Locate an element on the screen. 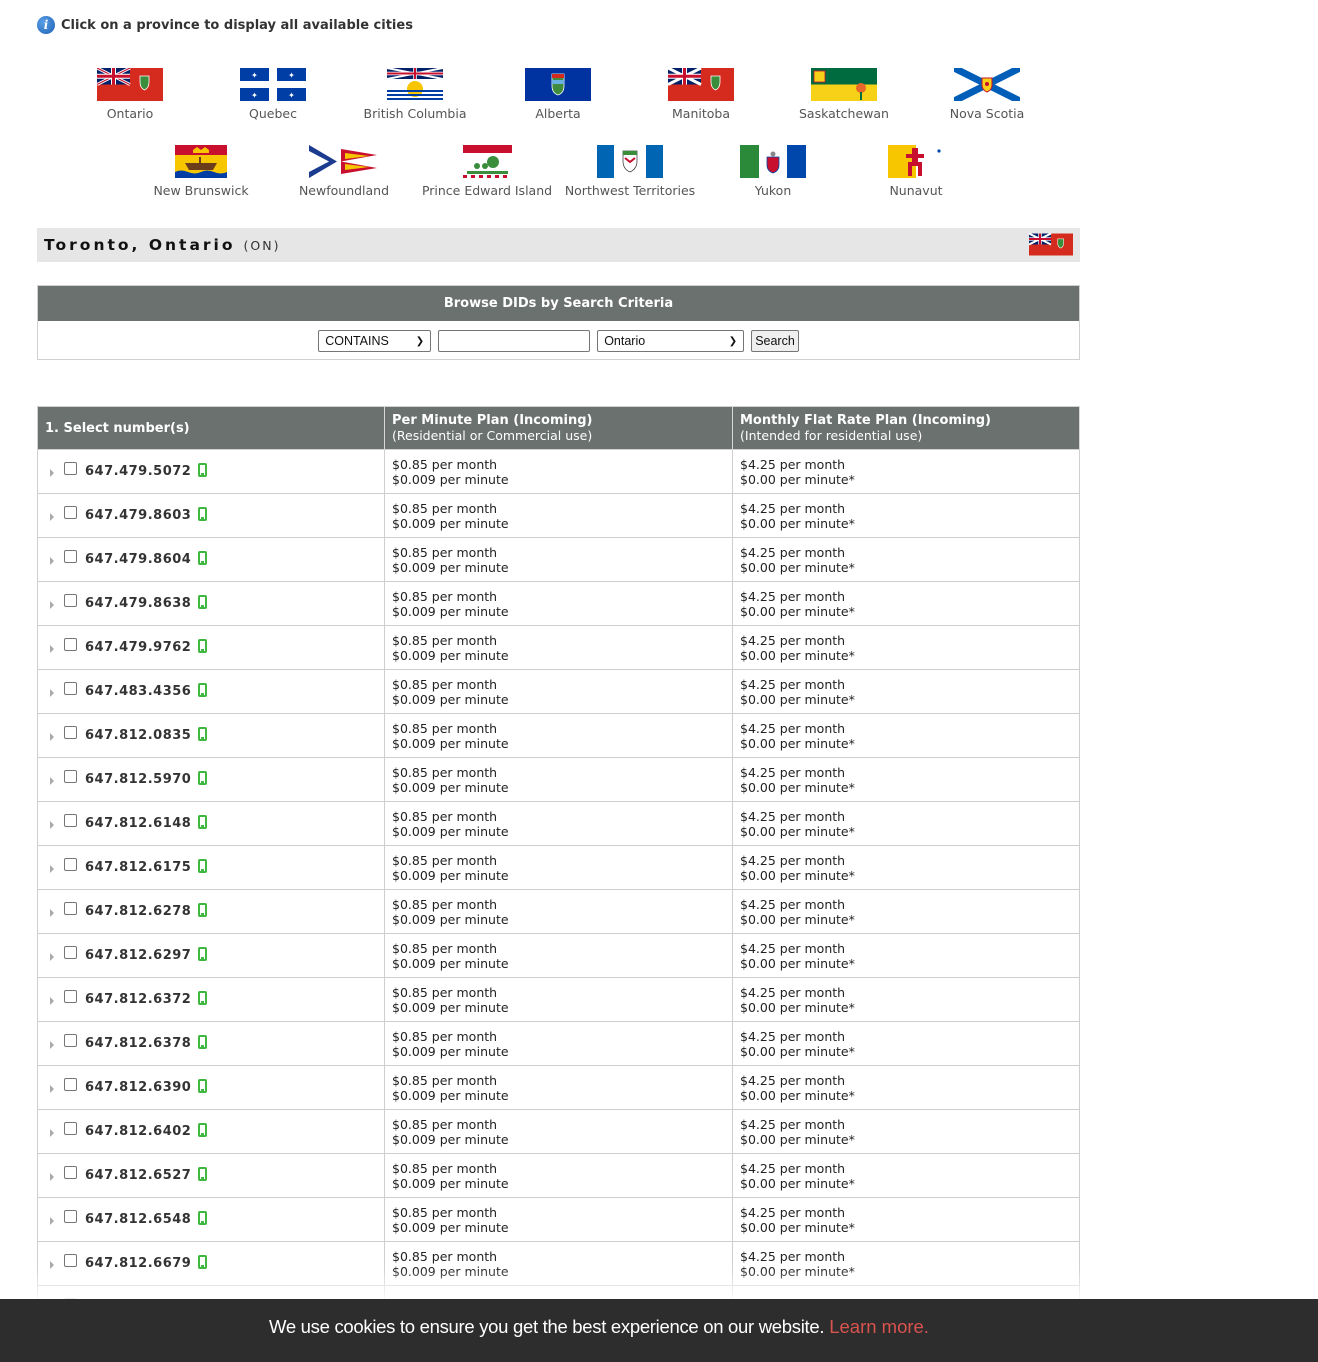 The width and height of the screenshot is (1318, 1362). province-saskatchewan: Saskatchewan is located at coordinates (844, 94).